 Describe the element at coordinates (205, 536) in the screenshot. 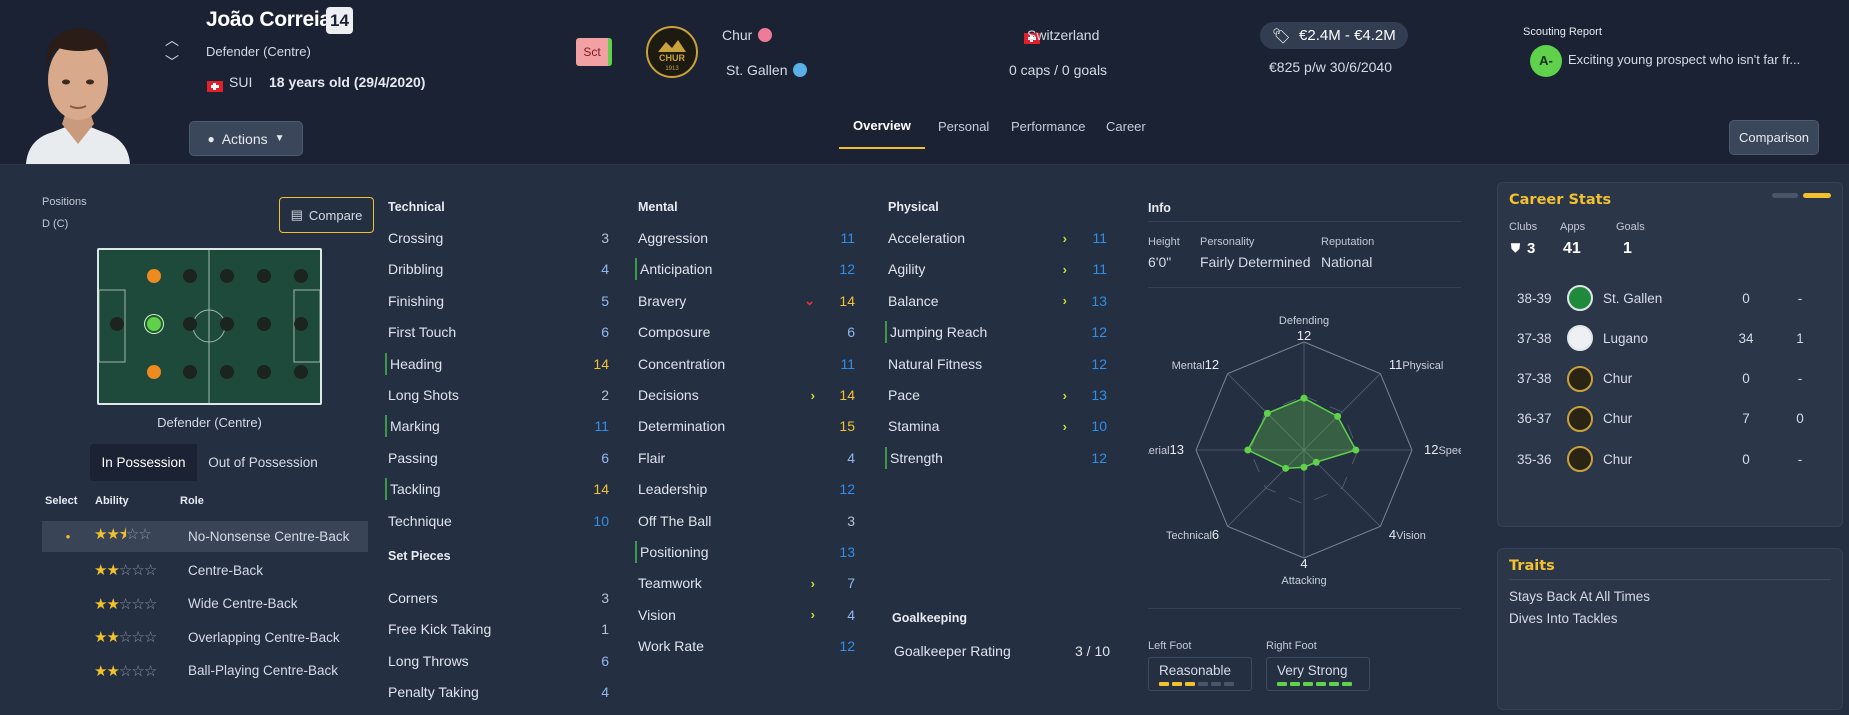

I see `role-row: ● ★★⯨☆☆ No-Nonsense Centre-Back` at that location.